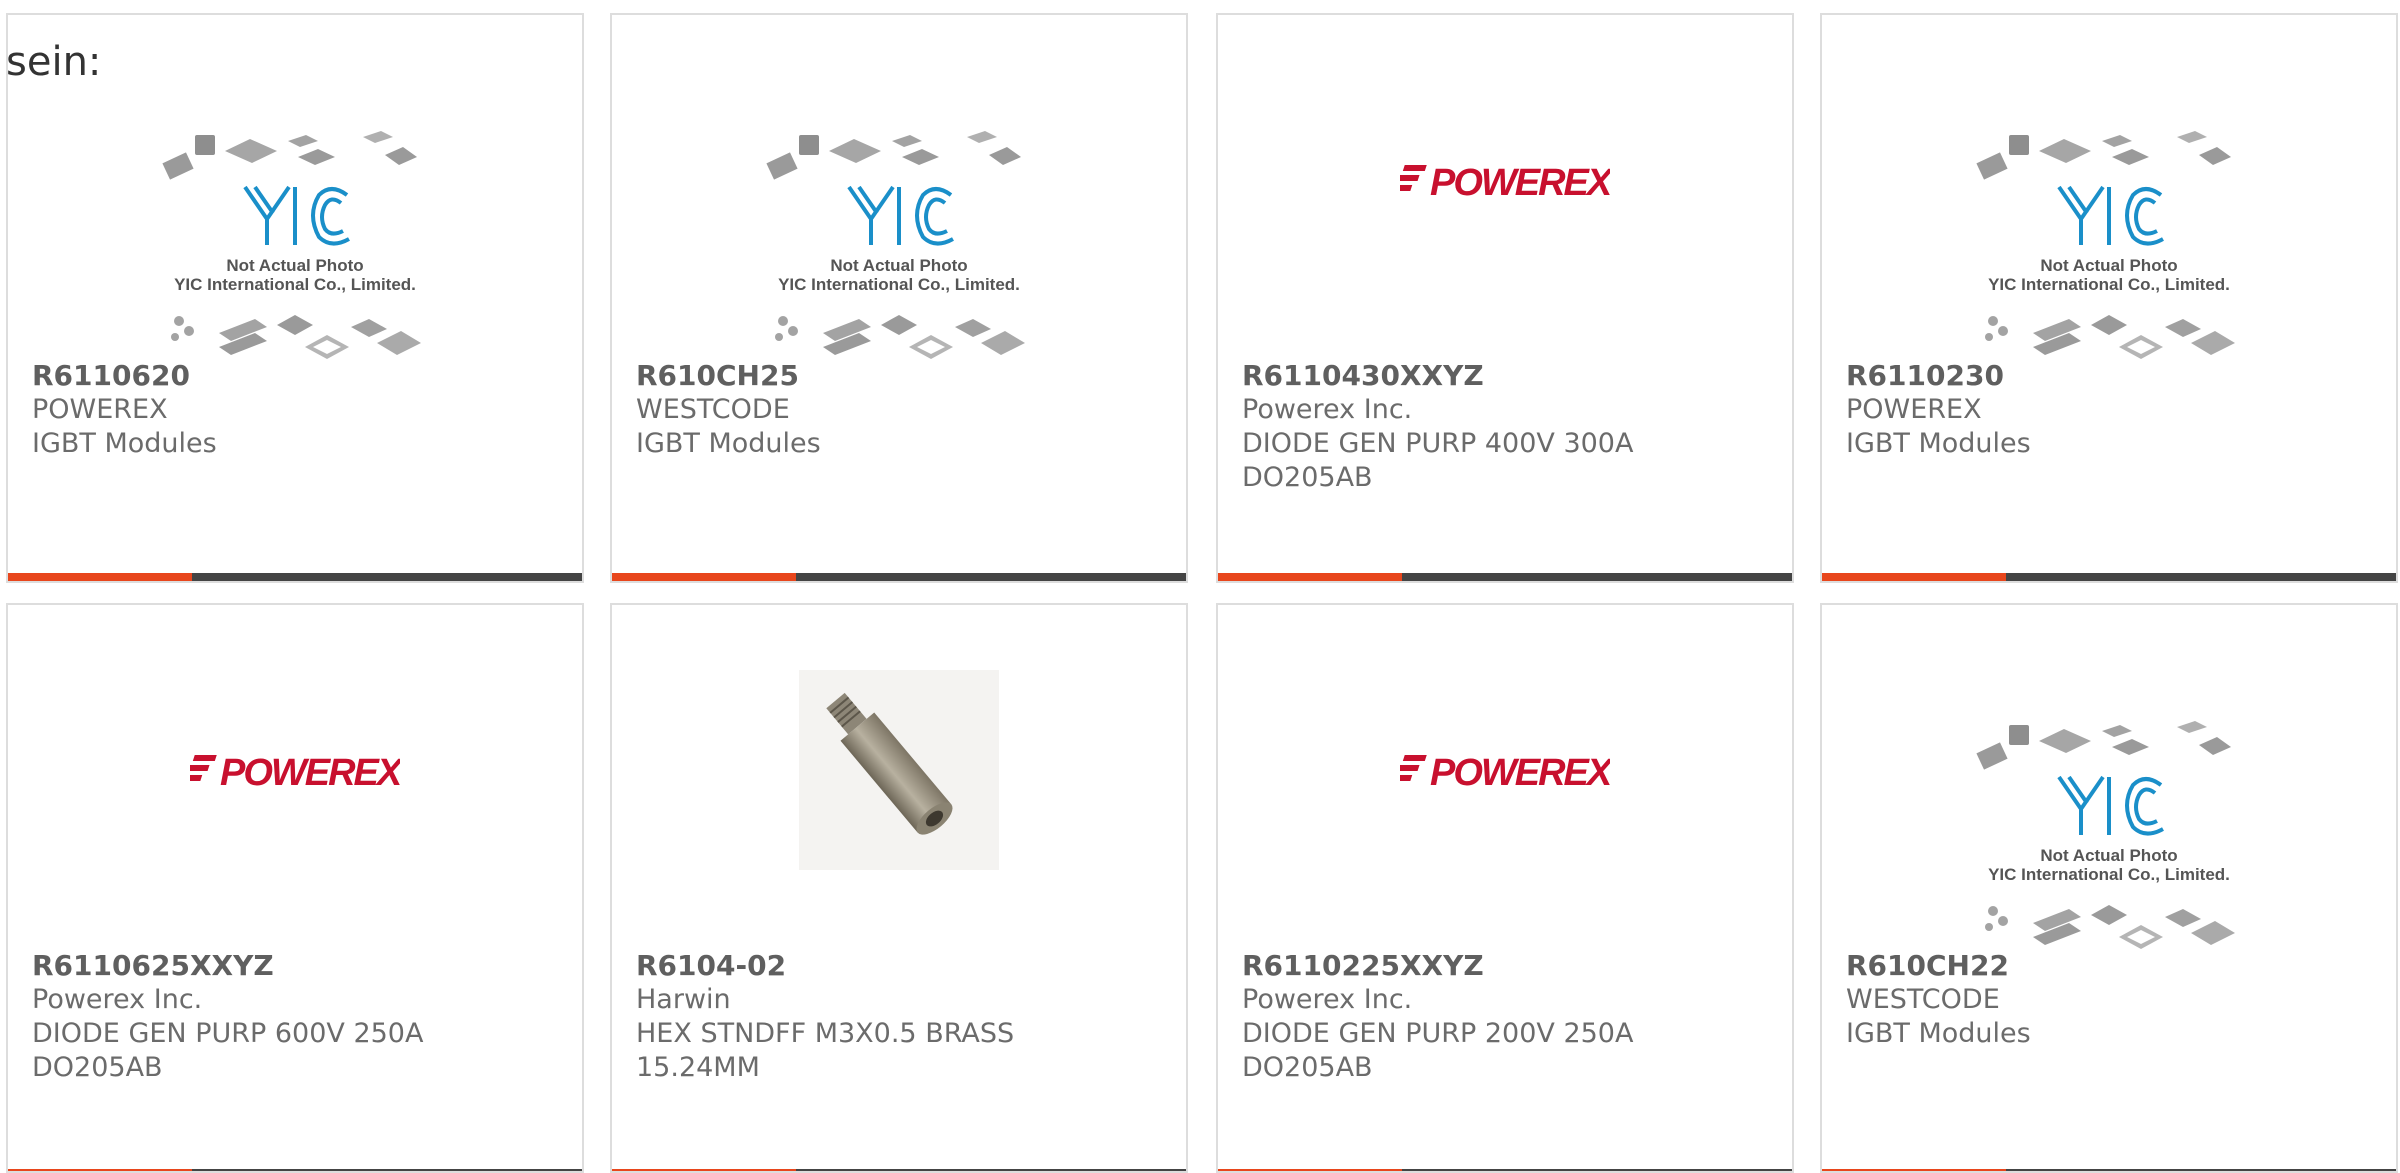 The height and width of the screenshot is (1173, 2400). Describe the element at coordinates (2106, 376) in the screenshot. I see `part-number-link: R6110230` at that location.